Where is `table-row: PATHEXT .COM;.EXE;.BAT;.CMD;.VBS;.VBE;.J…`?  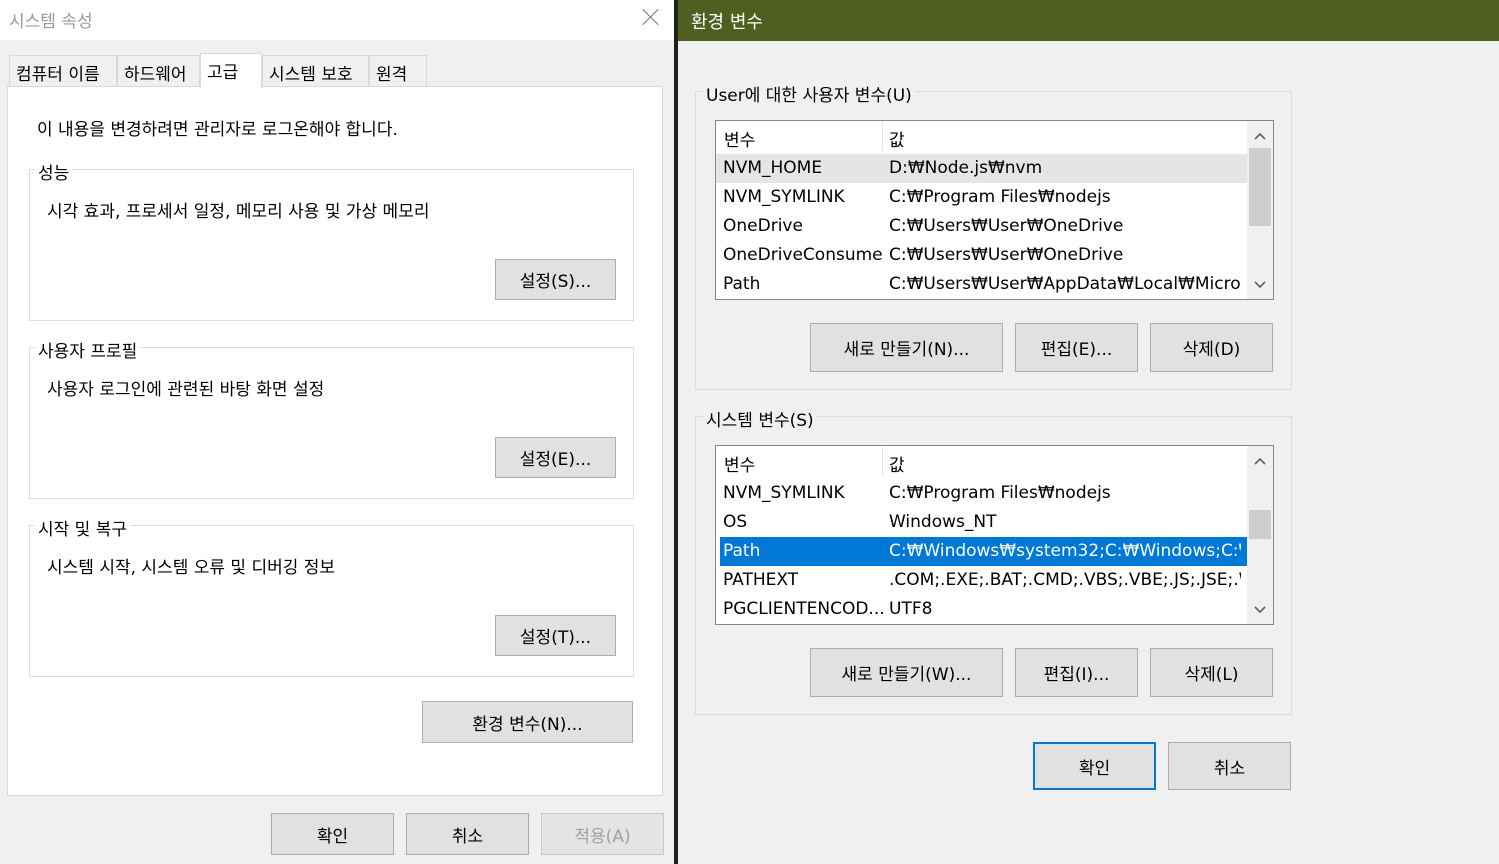 table-row: PATHEXT .COM;.EXE;.BAT;.CMD;.VBS;.VBE;.J… is located at coordinates (982, 580).